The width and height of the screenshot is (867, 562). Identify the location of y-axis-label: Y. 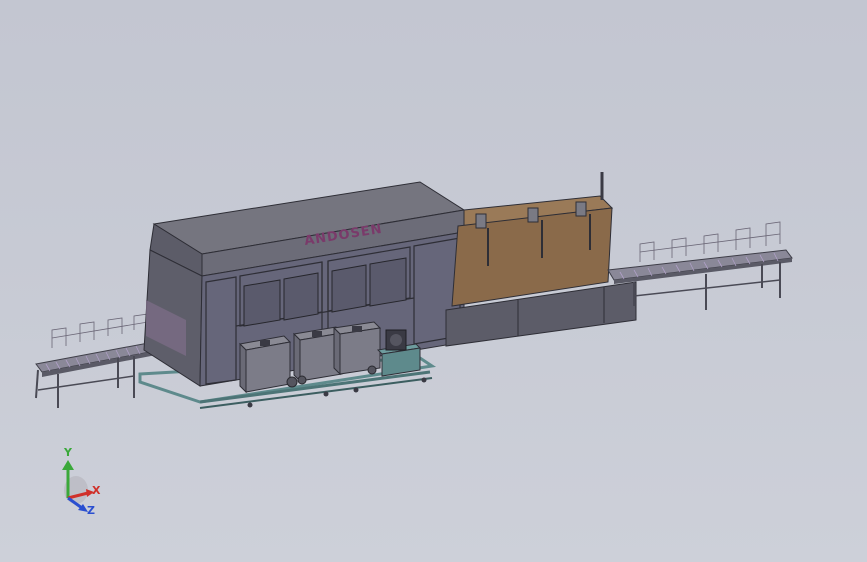
(68, 452).